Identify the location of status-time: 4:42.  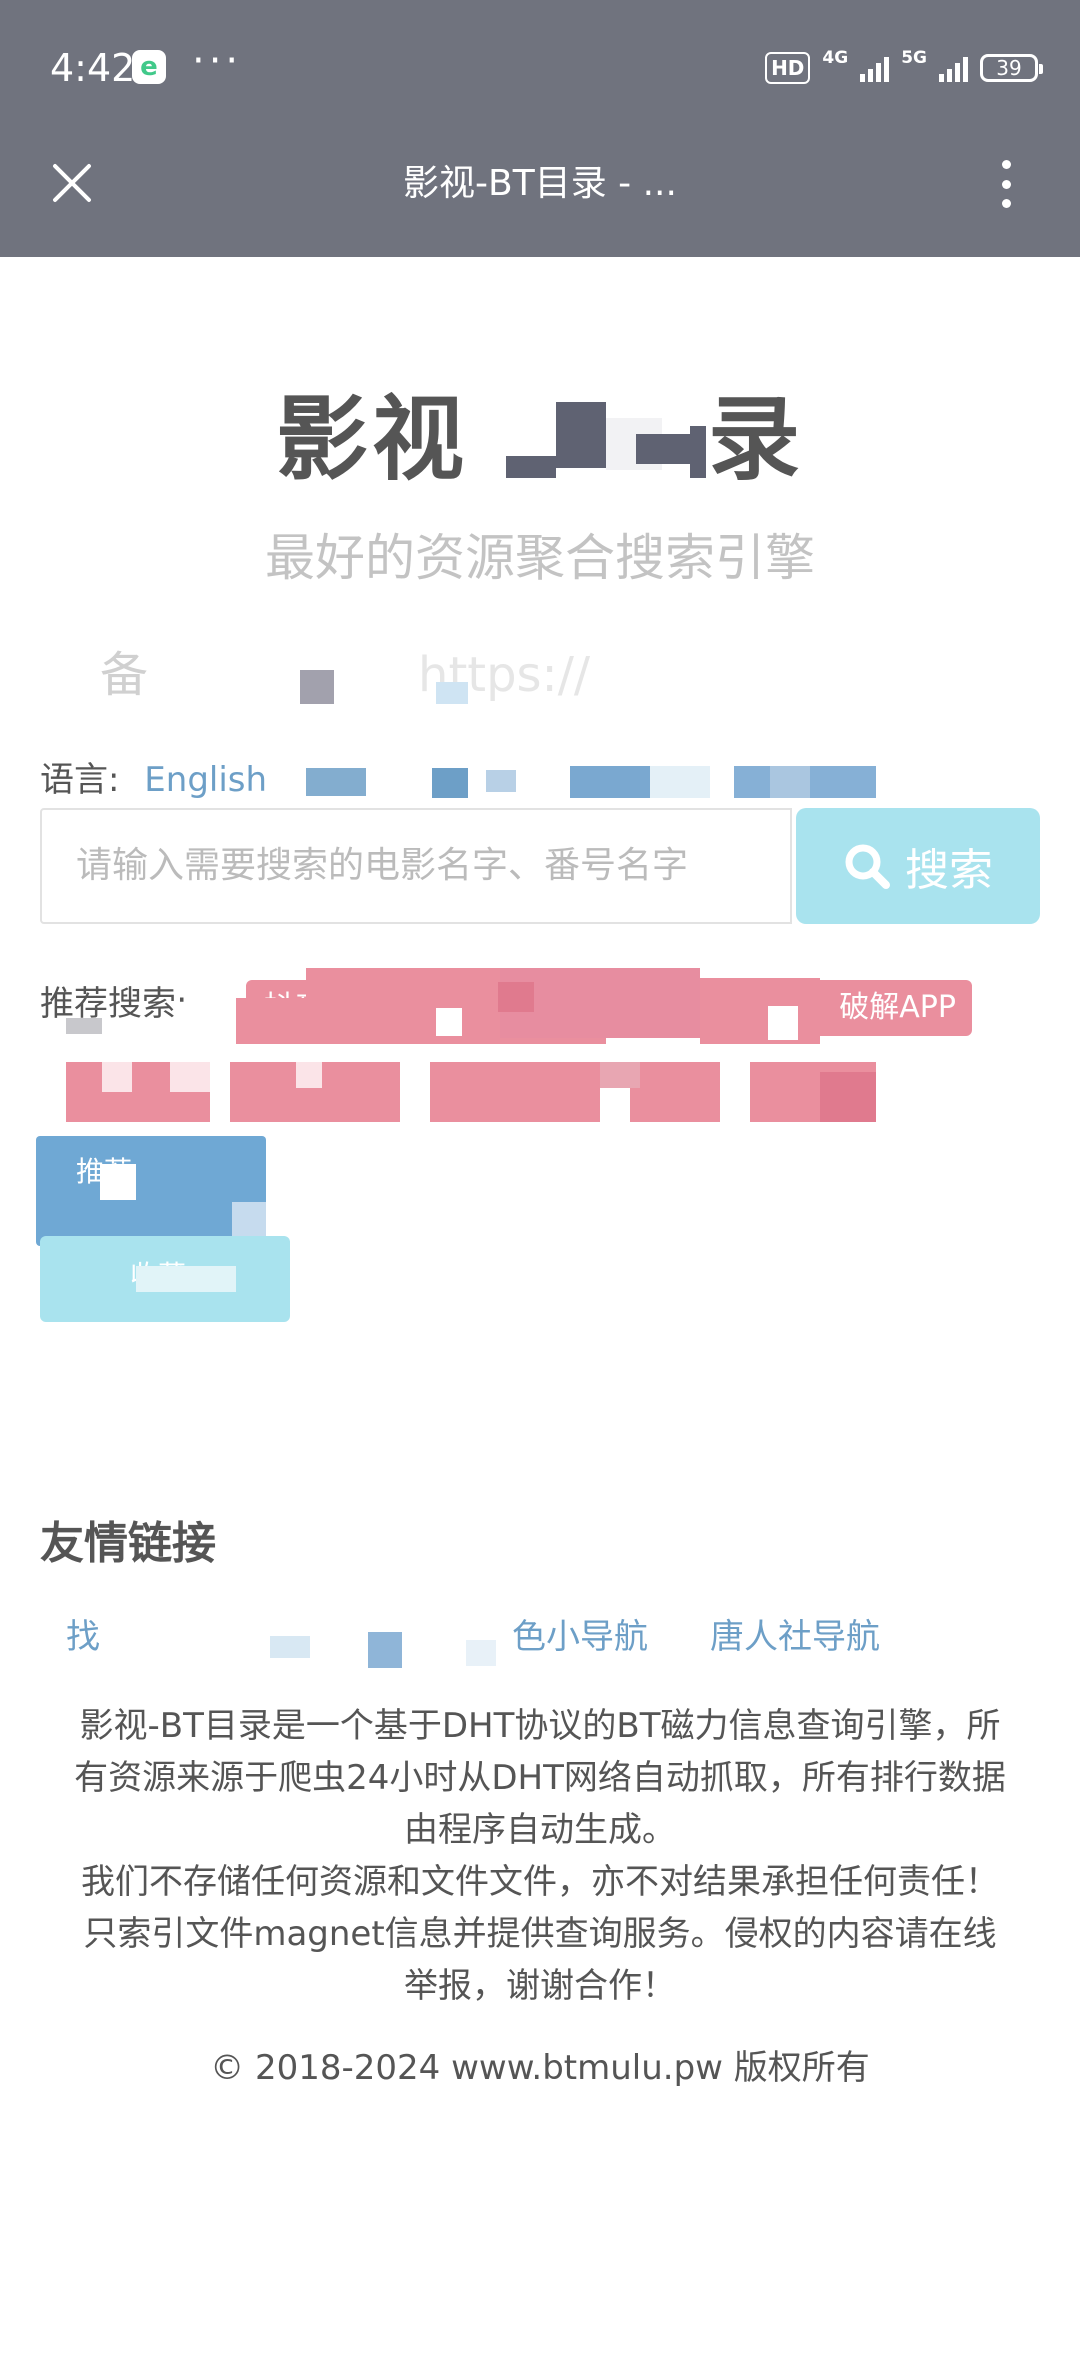
(93, 68).